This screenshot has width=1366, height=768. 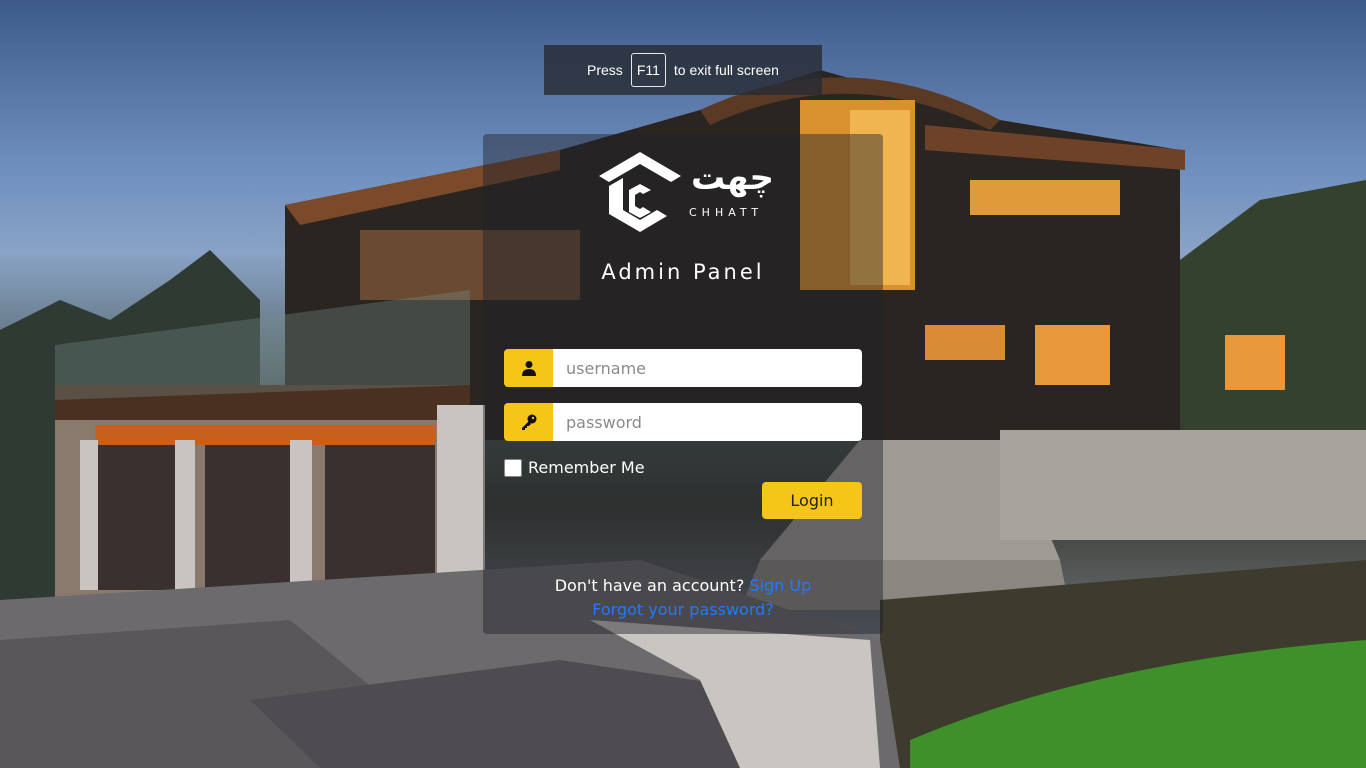 I want to click on no-account-text: Don't have an account?, so click(x=649, y=585).